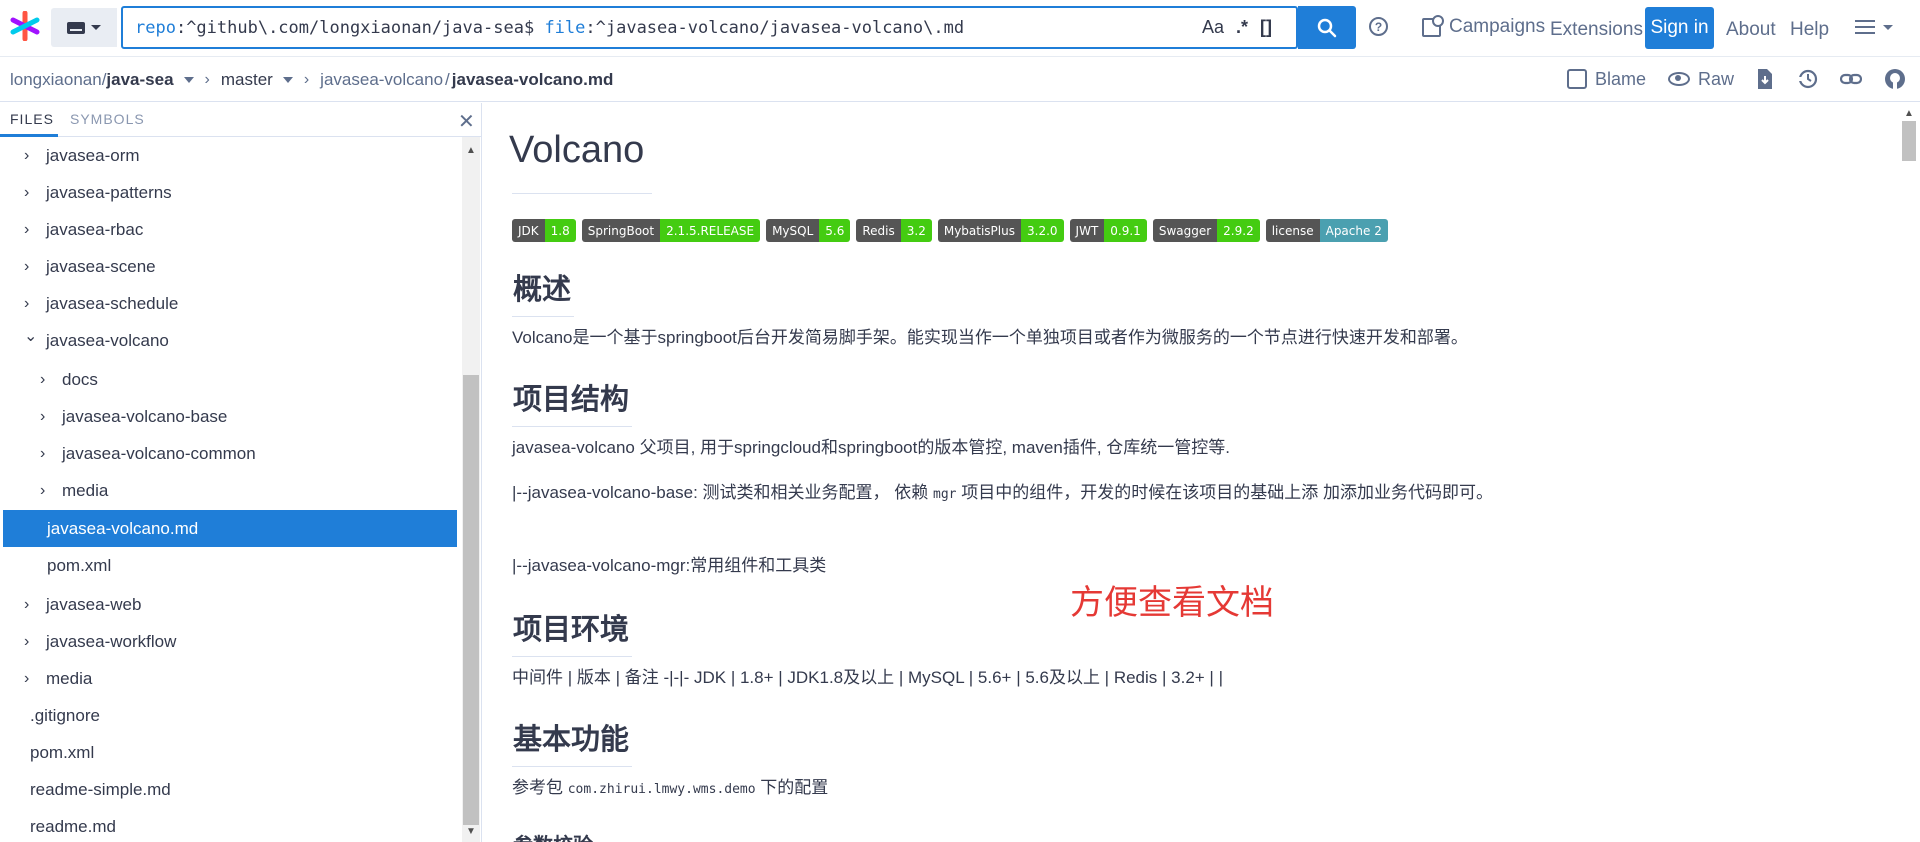 This screenshot has height=842, width=1920. Describe the element at coordinates (155, 28) in the screenshot. I see `search-repo-keyword: repo` at that location.